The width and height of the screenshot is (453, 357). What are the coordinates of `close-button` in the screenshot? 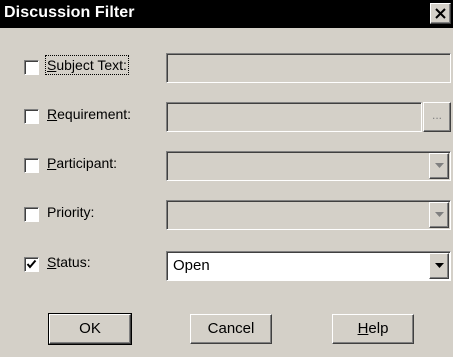 It's located at (440, 13).